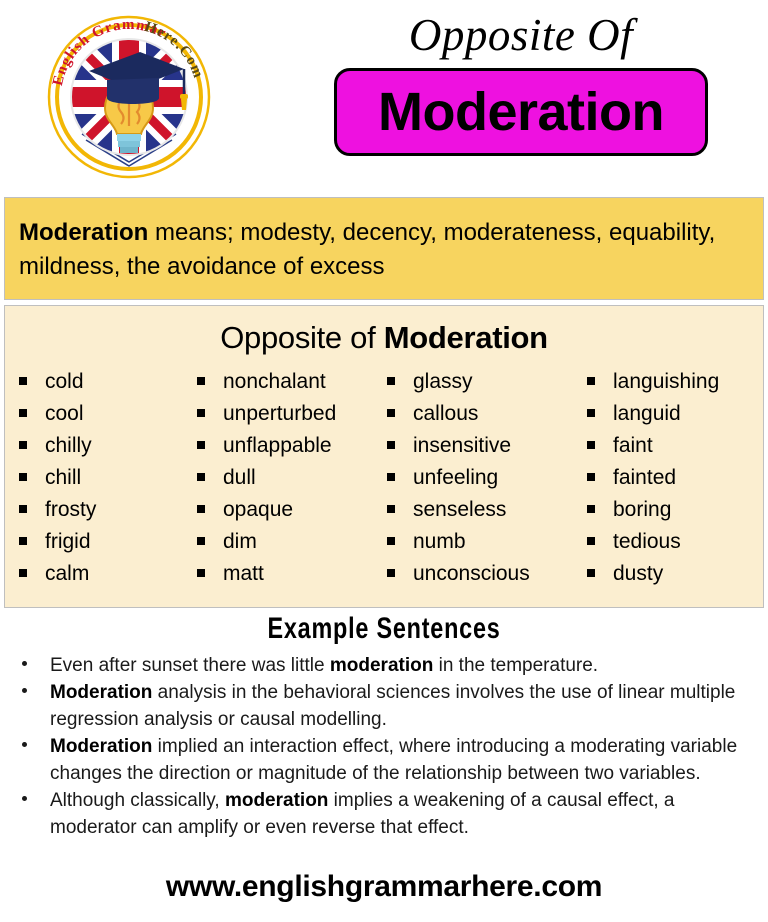  Describe the element at coordinates (287, 574) in the screenshot. I see `antonym-item: matt` at that location.